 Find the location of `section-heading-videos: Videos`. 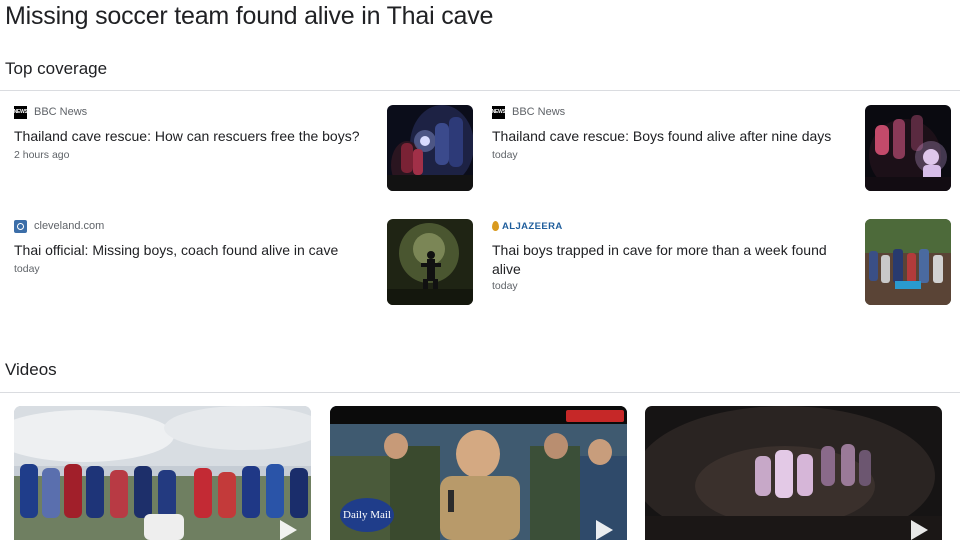

section-heading-videos: Videos is located at coordinates (31, 369).